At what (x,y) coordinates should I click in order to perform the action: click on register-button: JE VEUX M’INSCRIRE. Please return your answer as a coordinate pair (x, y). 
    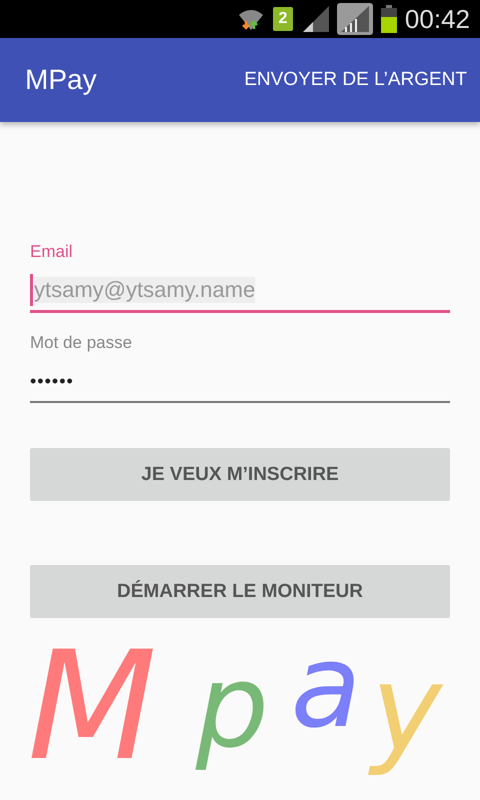
    Looking at the image, I should click on (240, 474).